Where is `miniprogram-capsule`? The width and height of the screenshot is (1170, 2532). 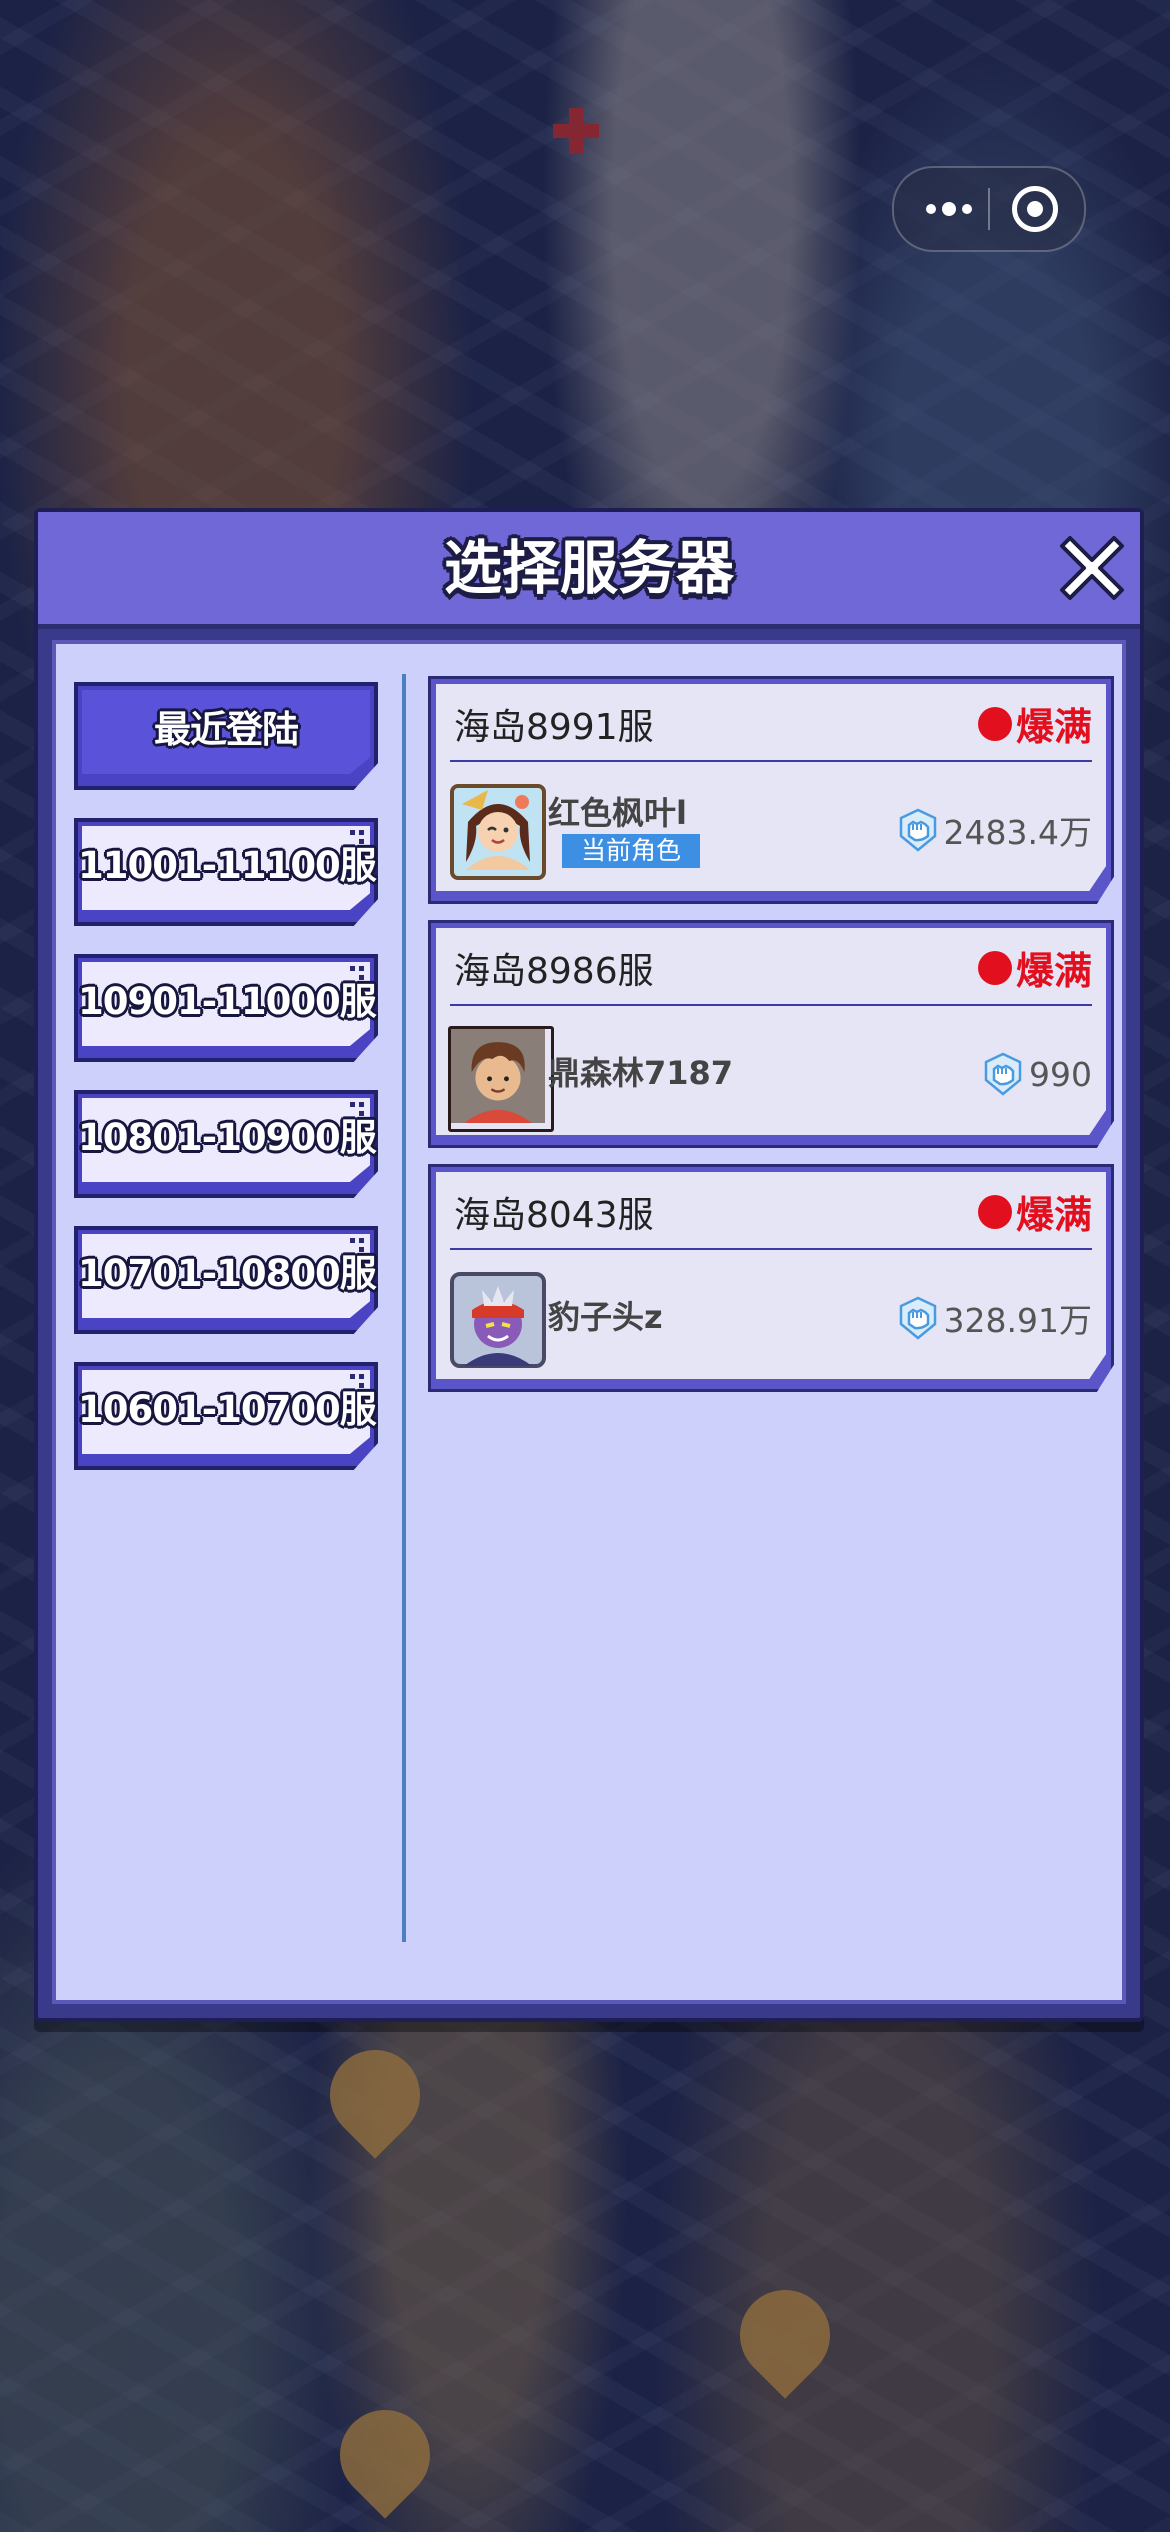
miniprogram-capsule is located at coordinates (989, 209).